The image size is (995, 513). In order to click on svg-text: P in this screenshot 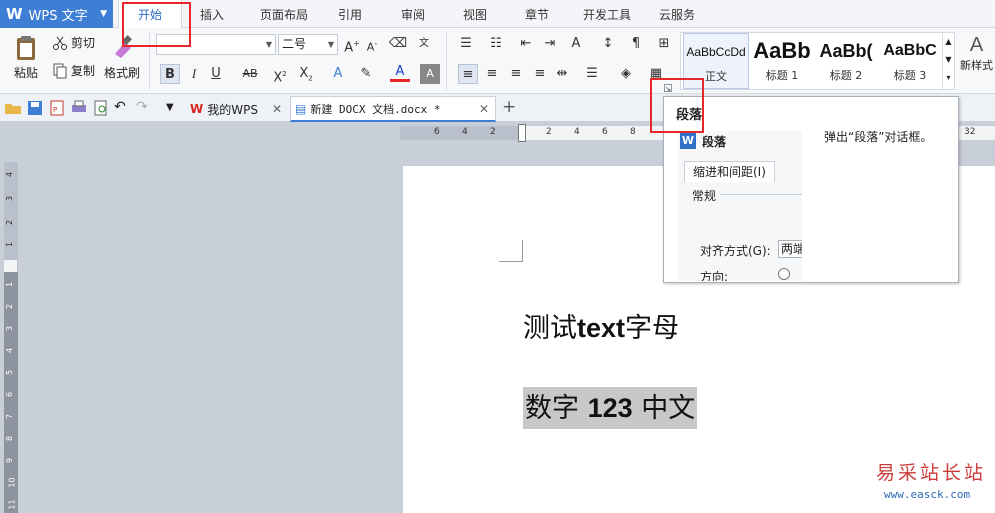, I will do `click(55, 110)`.